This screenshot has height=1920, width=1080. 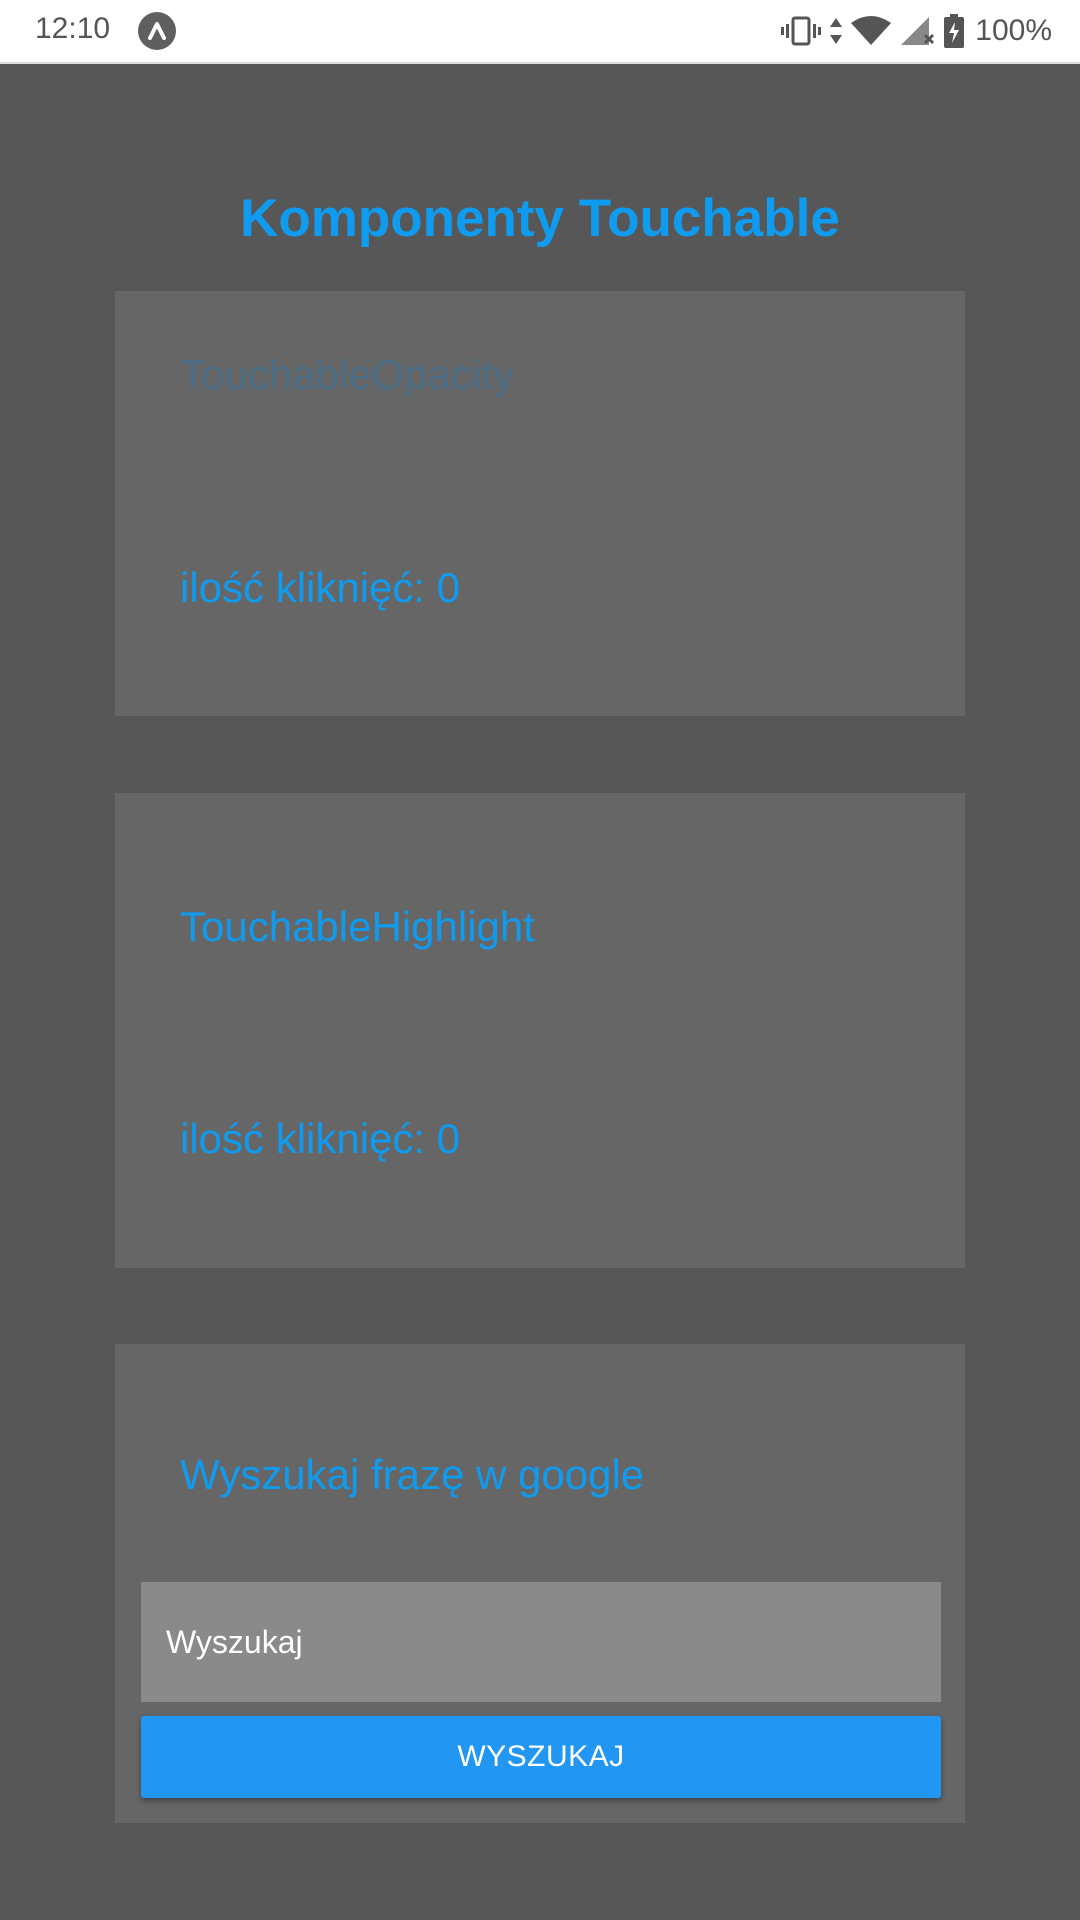 What do you see at coordinates (836, 31) in the screenshot?
I see `data-arrows-icon` at bounding box center [836, 31].